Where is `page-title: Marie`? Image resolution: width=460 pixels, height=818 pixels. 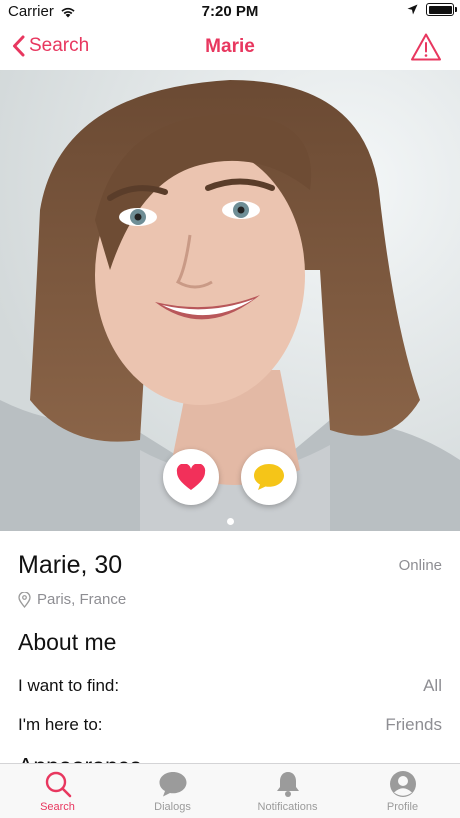
page-title: Marie is located at coordinates (230, 46).